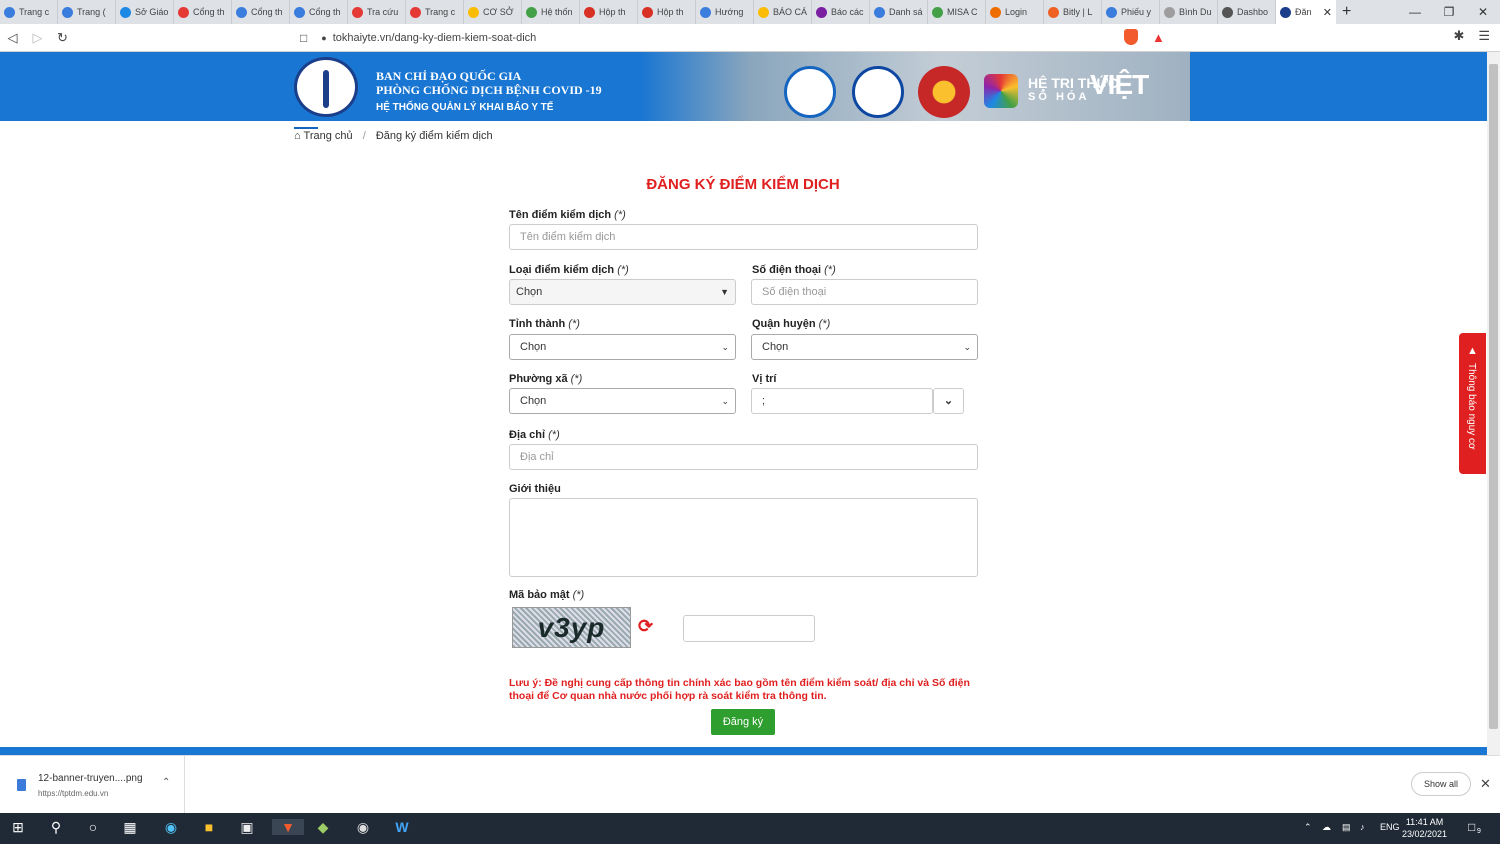  Describe the element at coordinates (1390, 827) in the screenshot. I see `language-indicator: ENG` at that location.